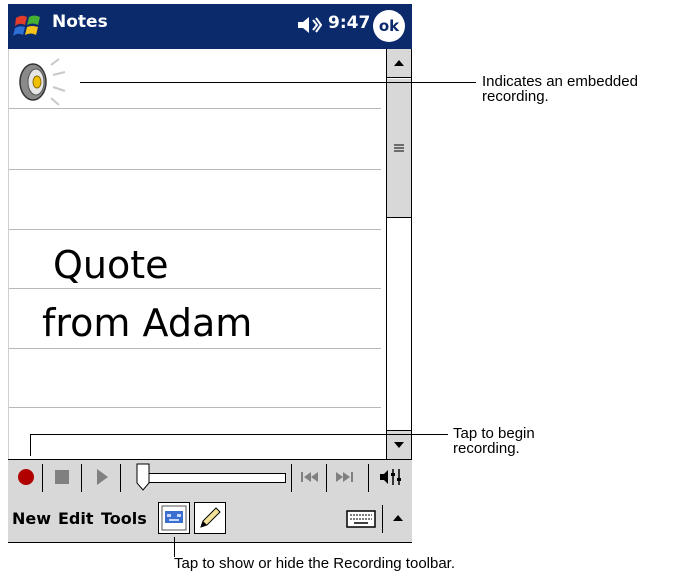  What do you see at coordinates (210, 26) in the screenshot?
I see `title-bar: Notes 9:47 ok` at bounding box center [210, 26].